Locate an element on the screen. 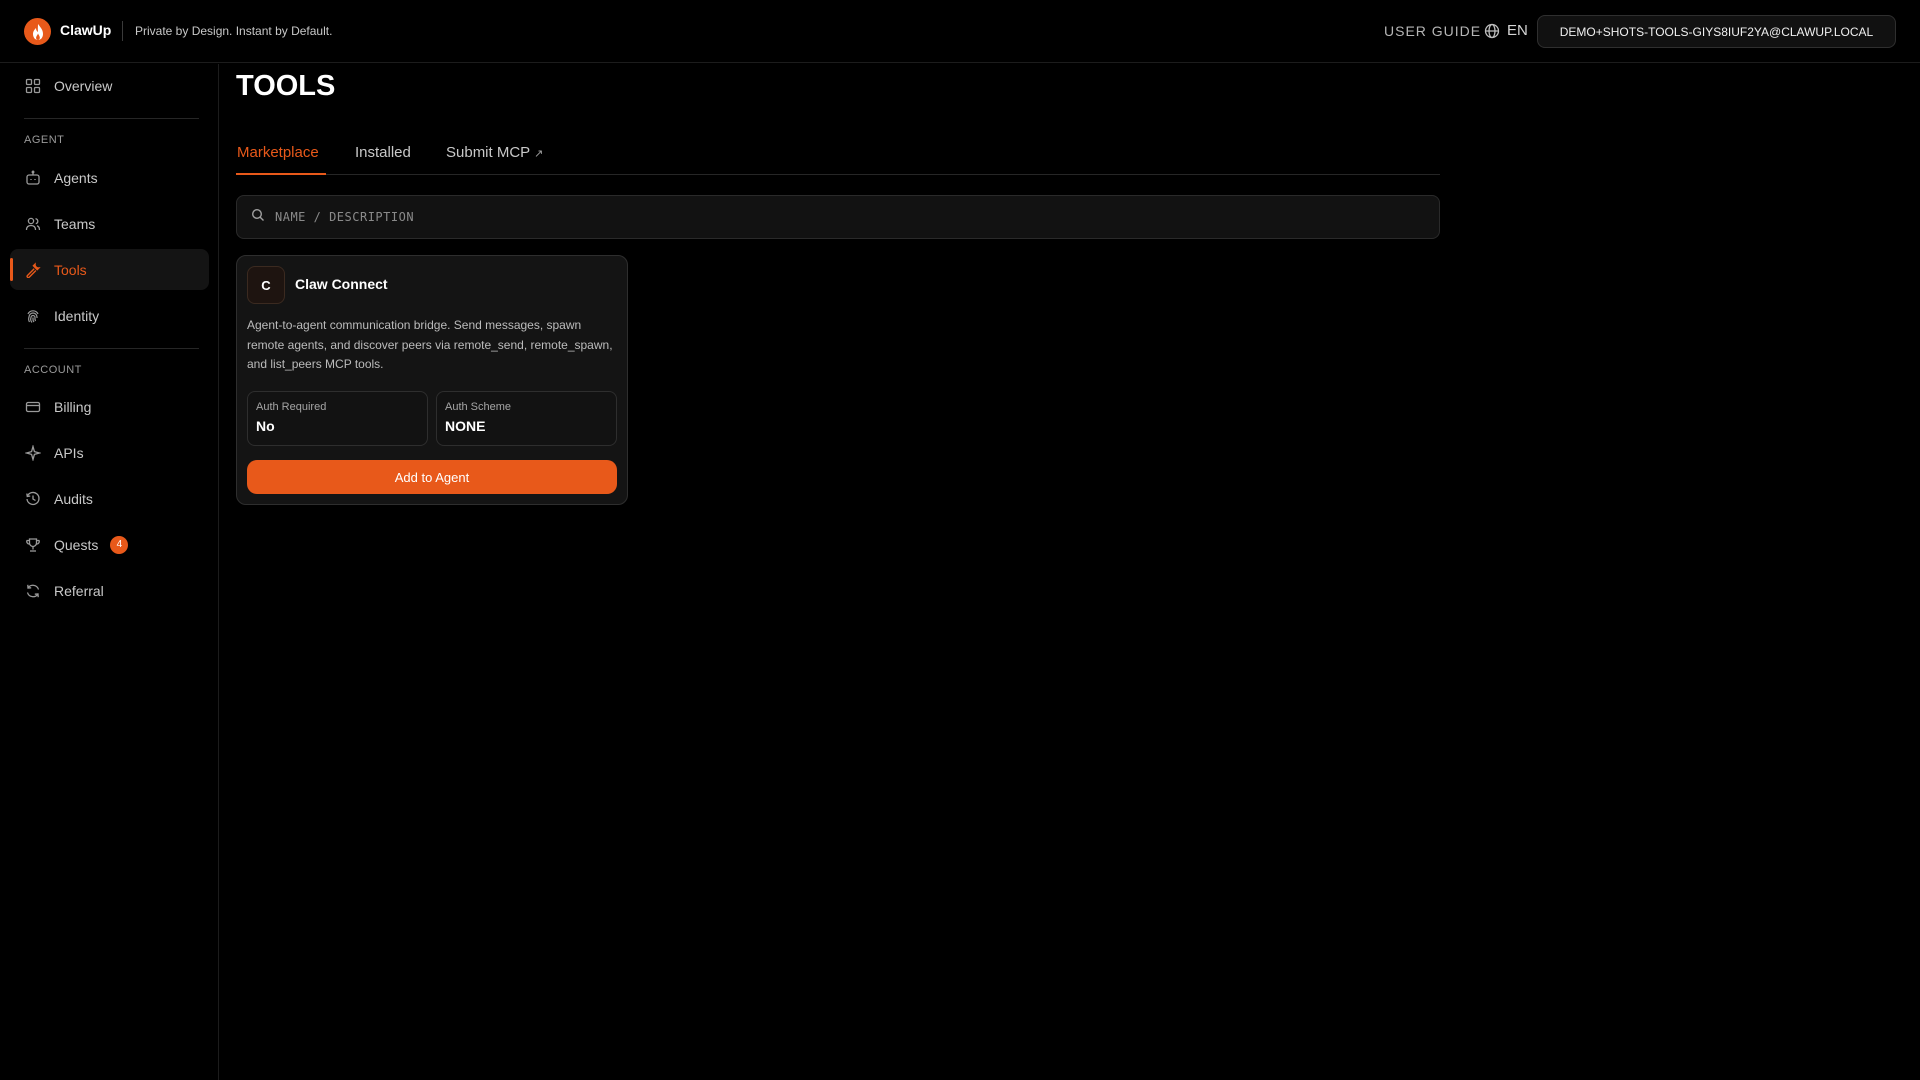 The width and height of the screenshot is (1920, 1080). search-icon is located at coordinates (258, 217).